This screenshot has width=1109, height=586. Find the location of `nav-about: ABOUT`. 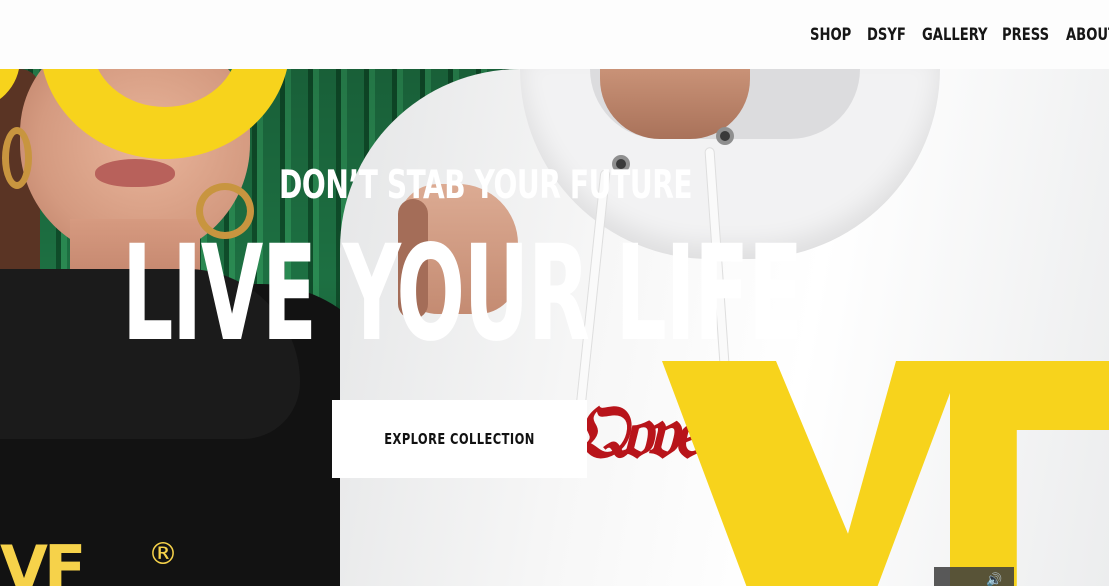

nav-about: ABOUT is located at coordinates (1087, 35).